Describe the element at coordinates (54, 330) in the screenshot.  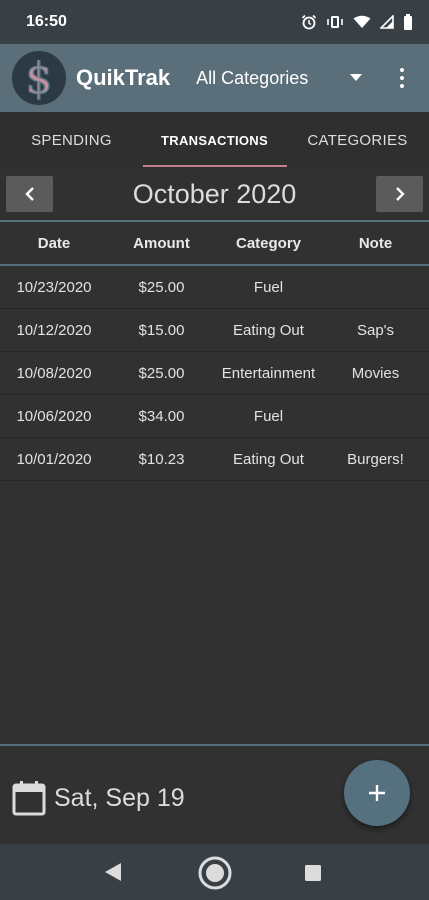
I see `row-date: 10/12/2020` at that location.